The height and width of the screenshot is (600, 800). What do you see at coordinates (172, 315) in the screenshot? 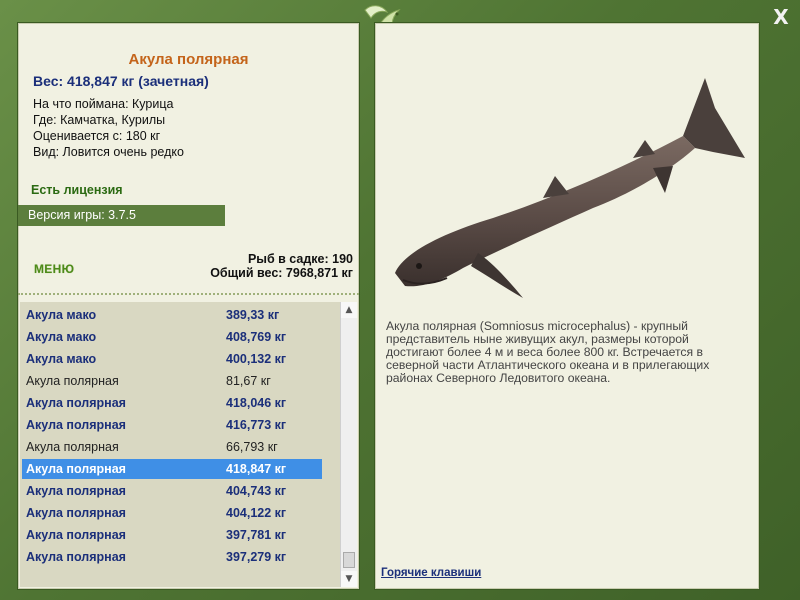
I see `catch-list-row: Акула мако 389,33 кг` at bounding box center [172, 315].